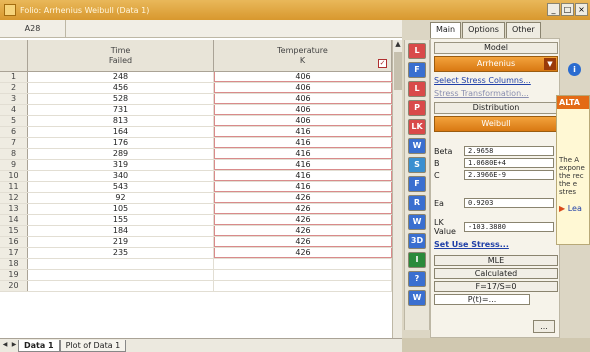 The width and height of the screenshot is (590, 352). What do you see at coordinates (483, 30) in the screenshot?
I see `tab-options: Options` at bounding box center [483, 30].